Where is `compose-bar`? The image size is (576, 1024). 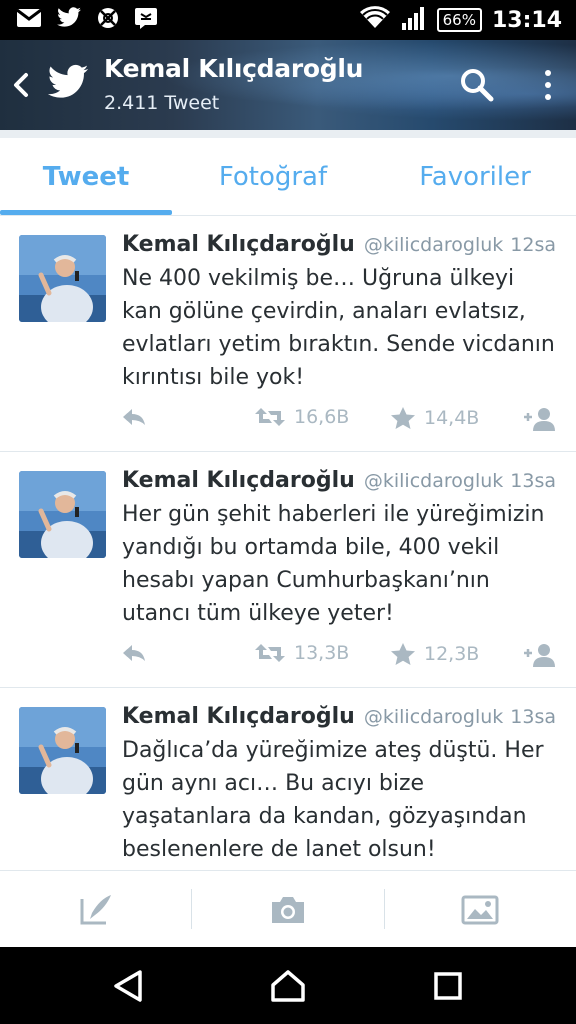 compose-bar is located at coordinates (288, 908).